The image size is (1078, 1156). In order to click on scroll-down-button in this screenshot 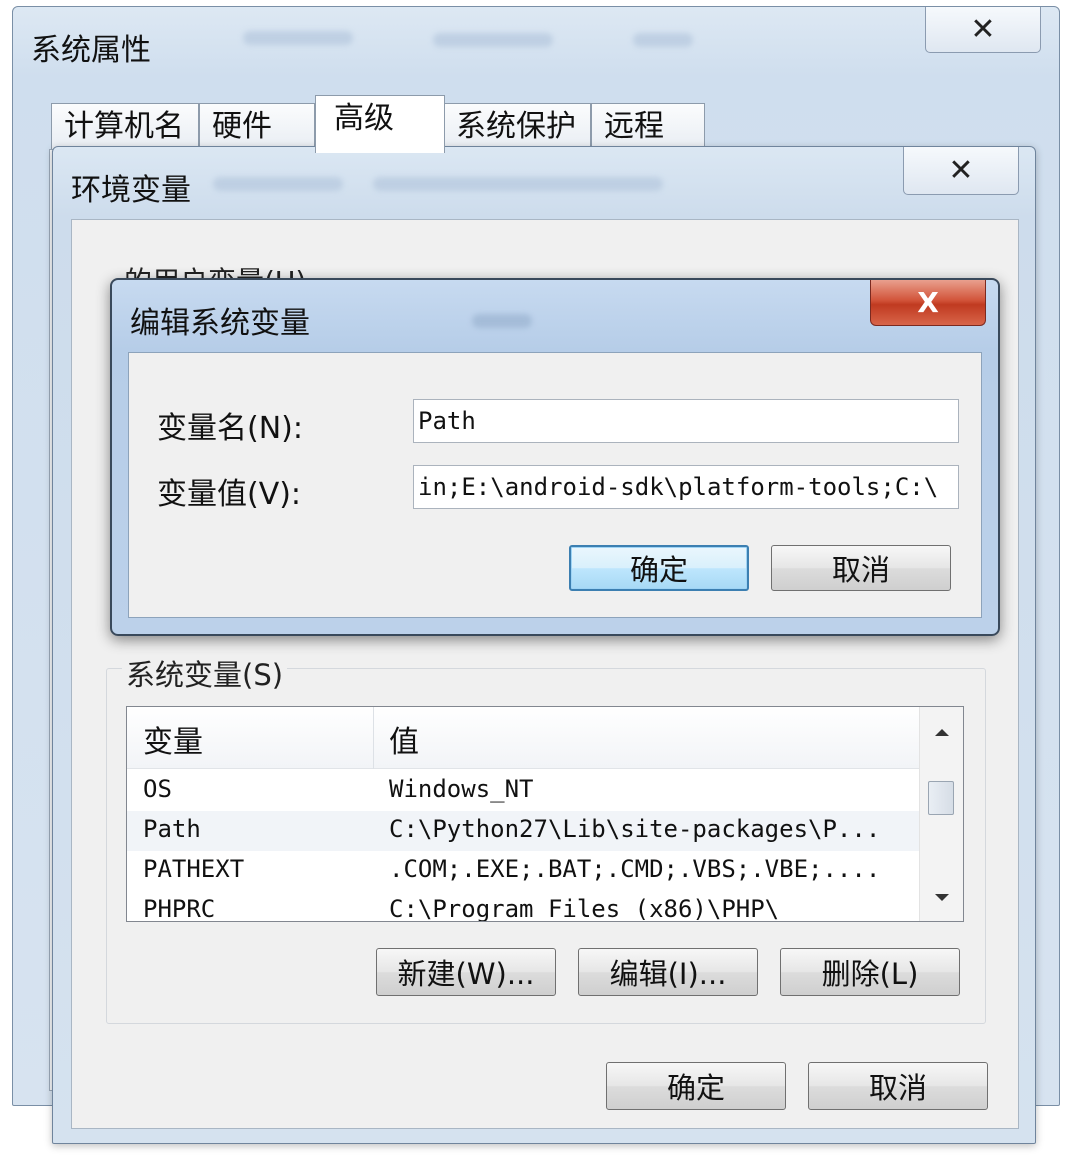, I will do `click(941, 898)`.